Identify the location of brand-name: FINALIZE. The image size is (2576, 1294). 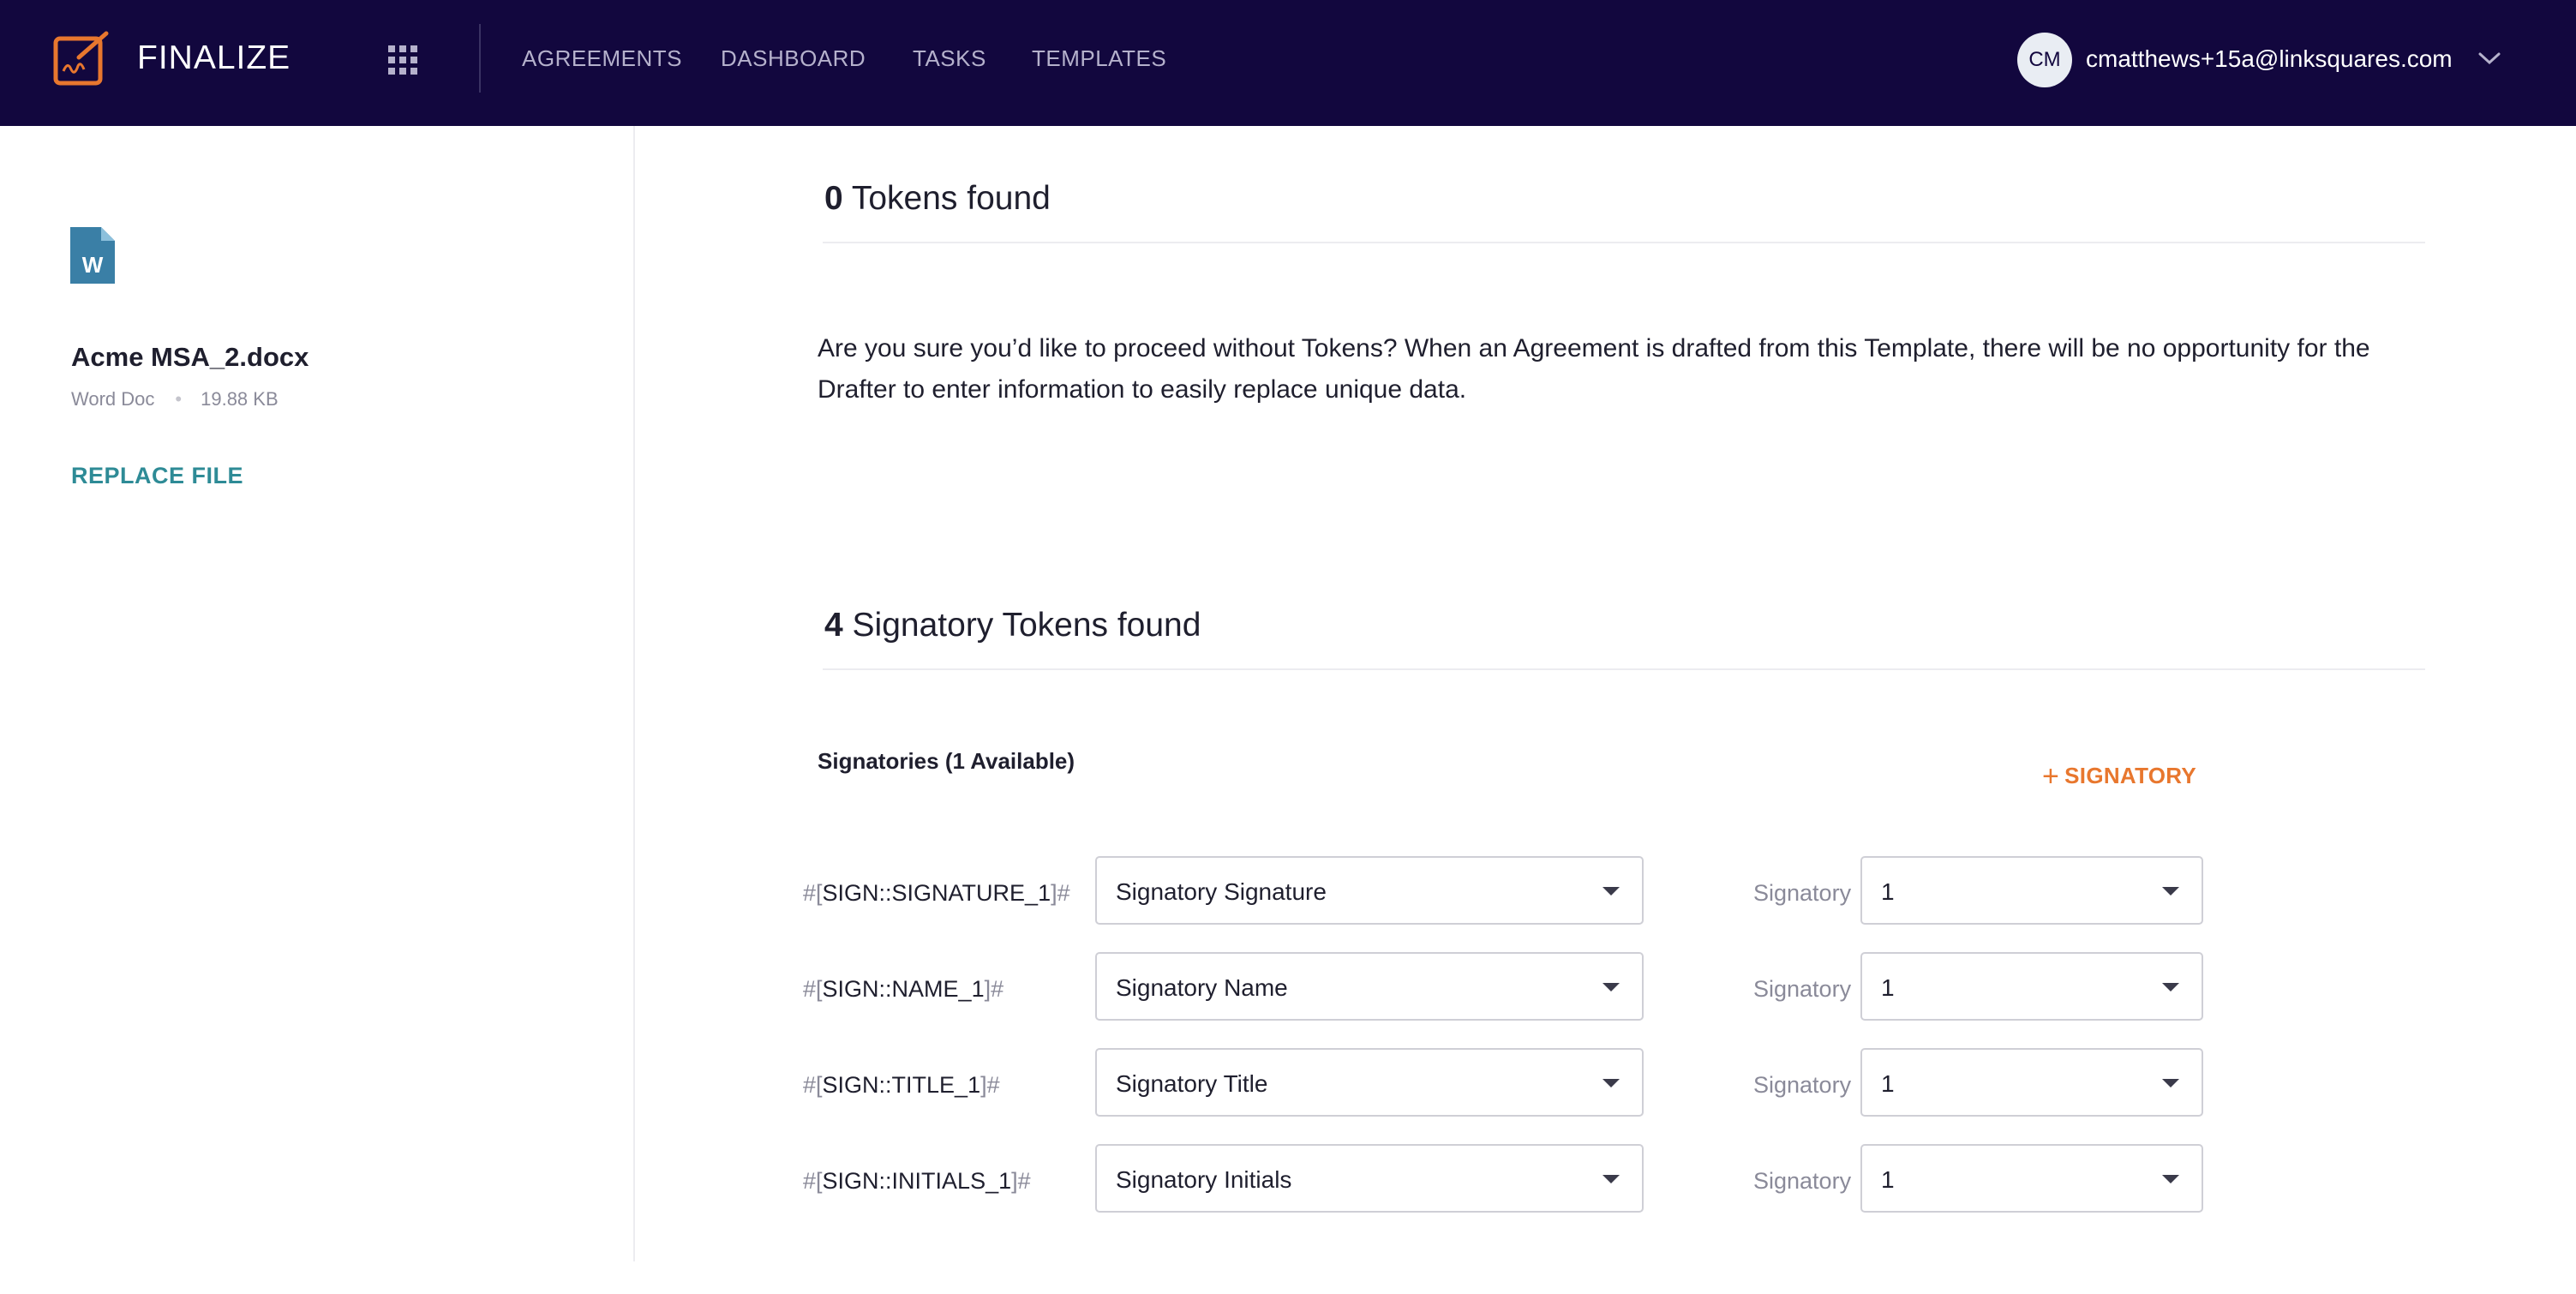
(214, 58).